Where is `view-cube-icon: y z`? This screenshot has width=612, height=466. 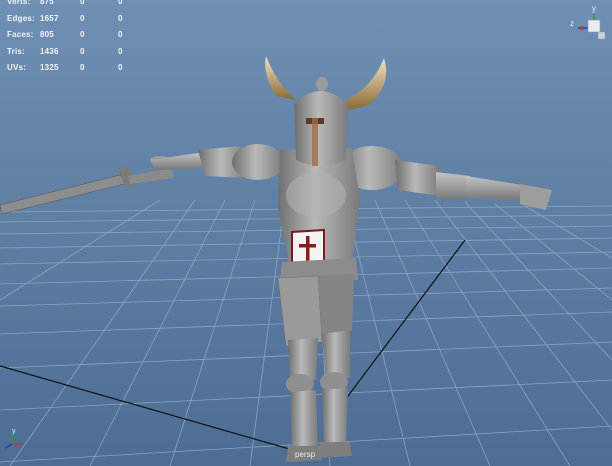 view-cube-icon: y z is located at coordinates (589, 24).